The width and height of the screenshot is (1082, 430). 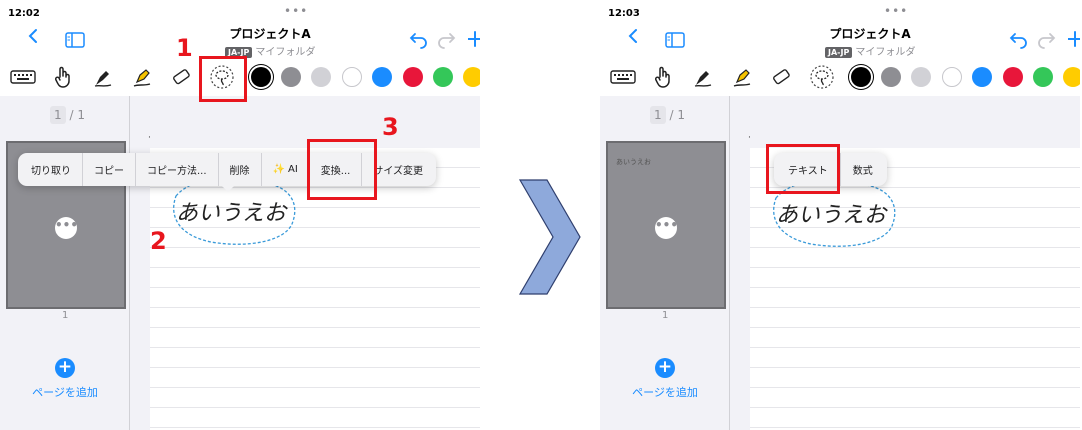 What do you see at coordinates (822, 77) in the screenshot?
I see `lasso-icon` at bounding box center [822, 77].